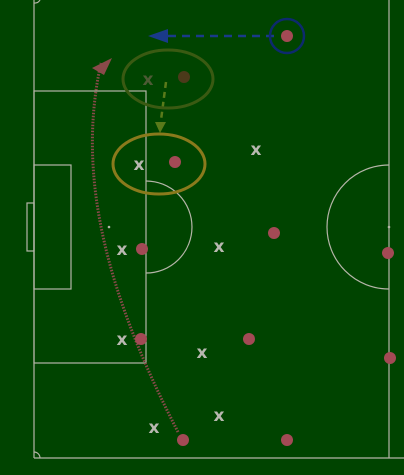  I want to click on opponent-marker-faded: x, so click(148, 80).